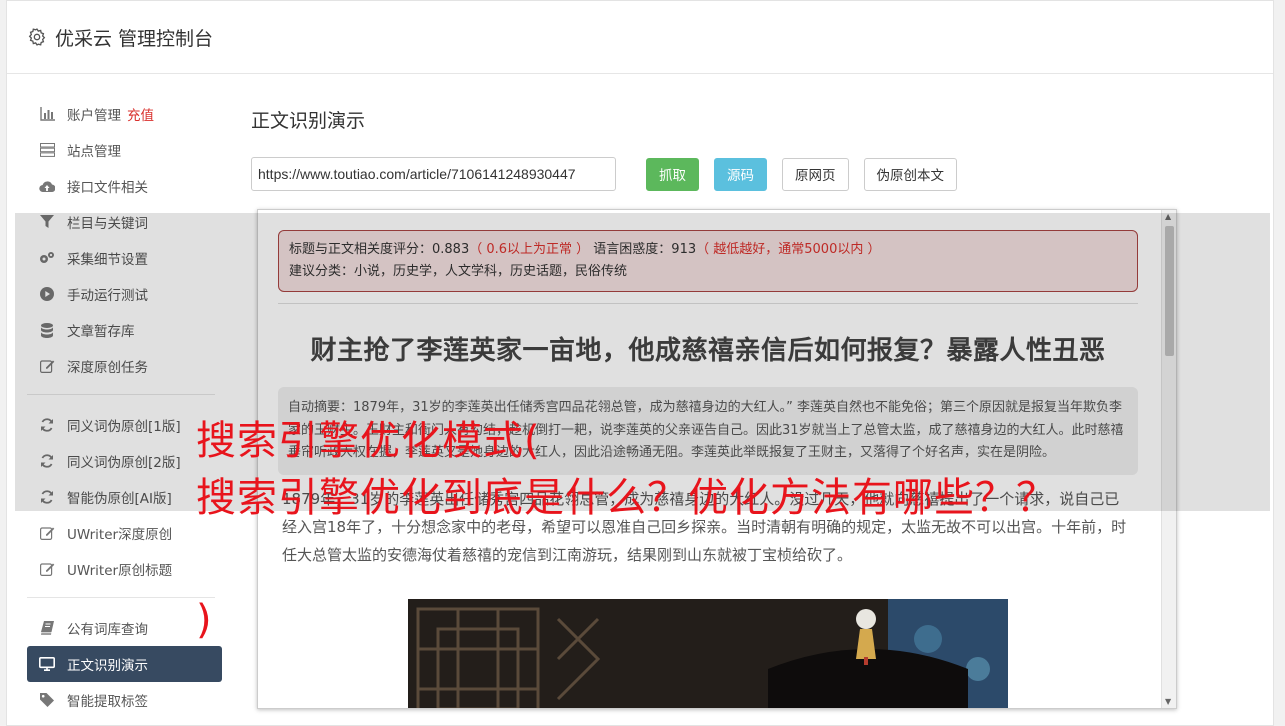 The image size is (1285, 726). What do you see at coordinates (107, 702) in the screenshot?
I see `sidebar-item-label: 智能提取标签` at bounding box center [107, 702].